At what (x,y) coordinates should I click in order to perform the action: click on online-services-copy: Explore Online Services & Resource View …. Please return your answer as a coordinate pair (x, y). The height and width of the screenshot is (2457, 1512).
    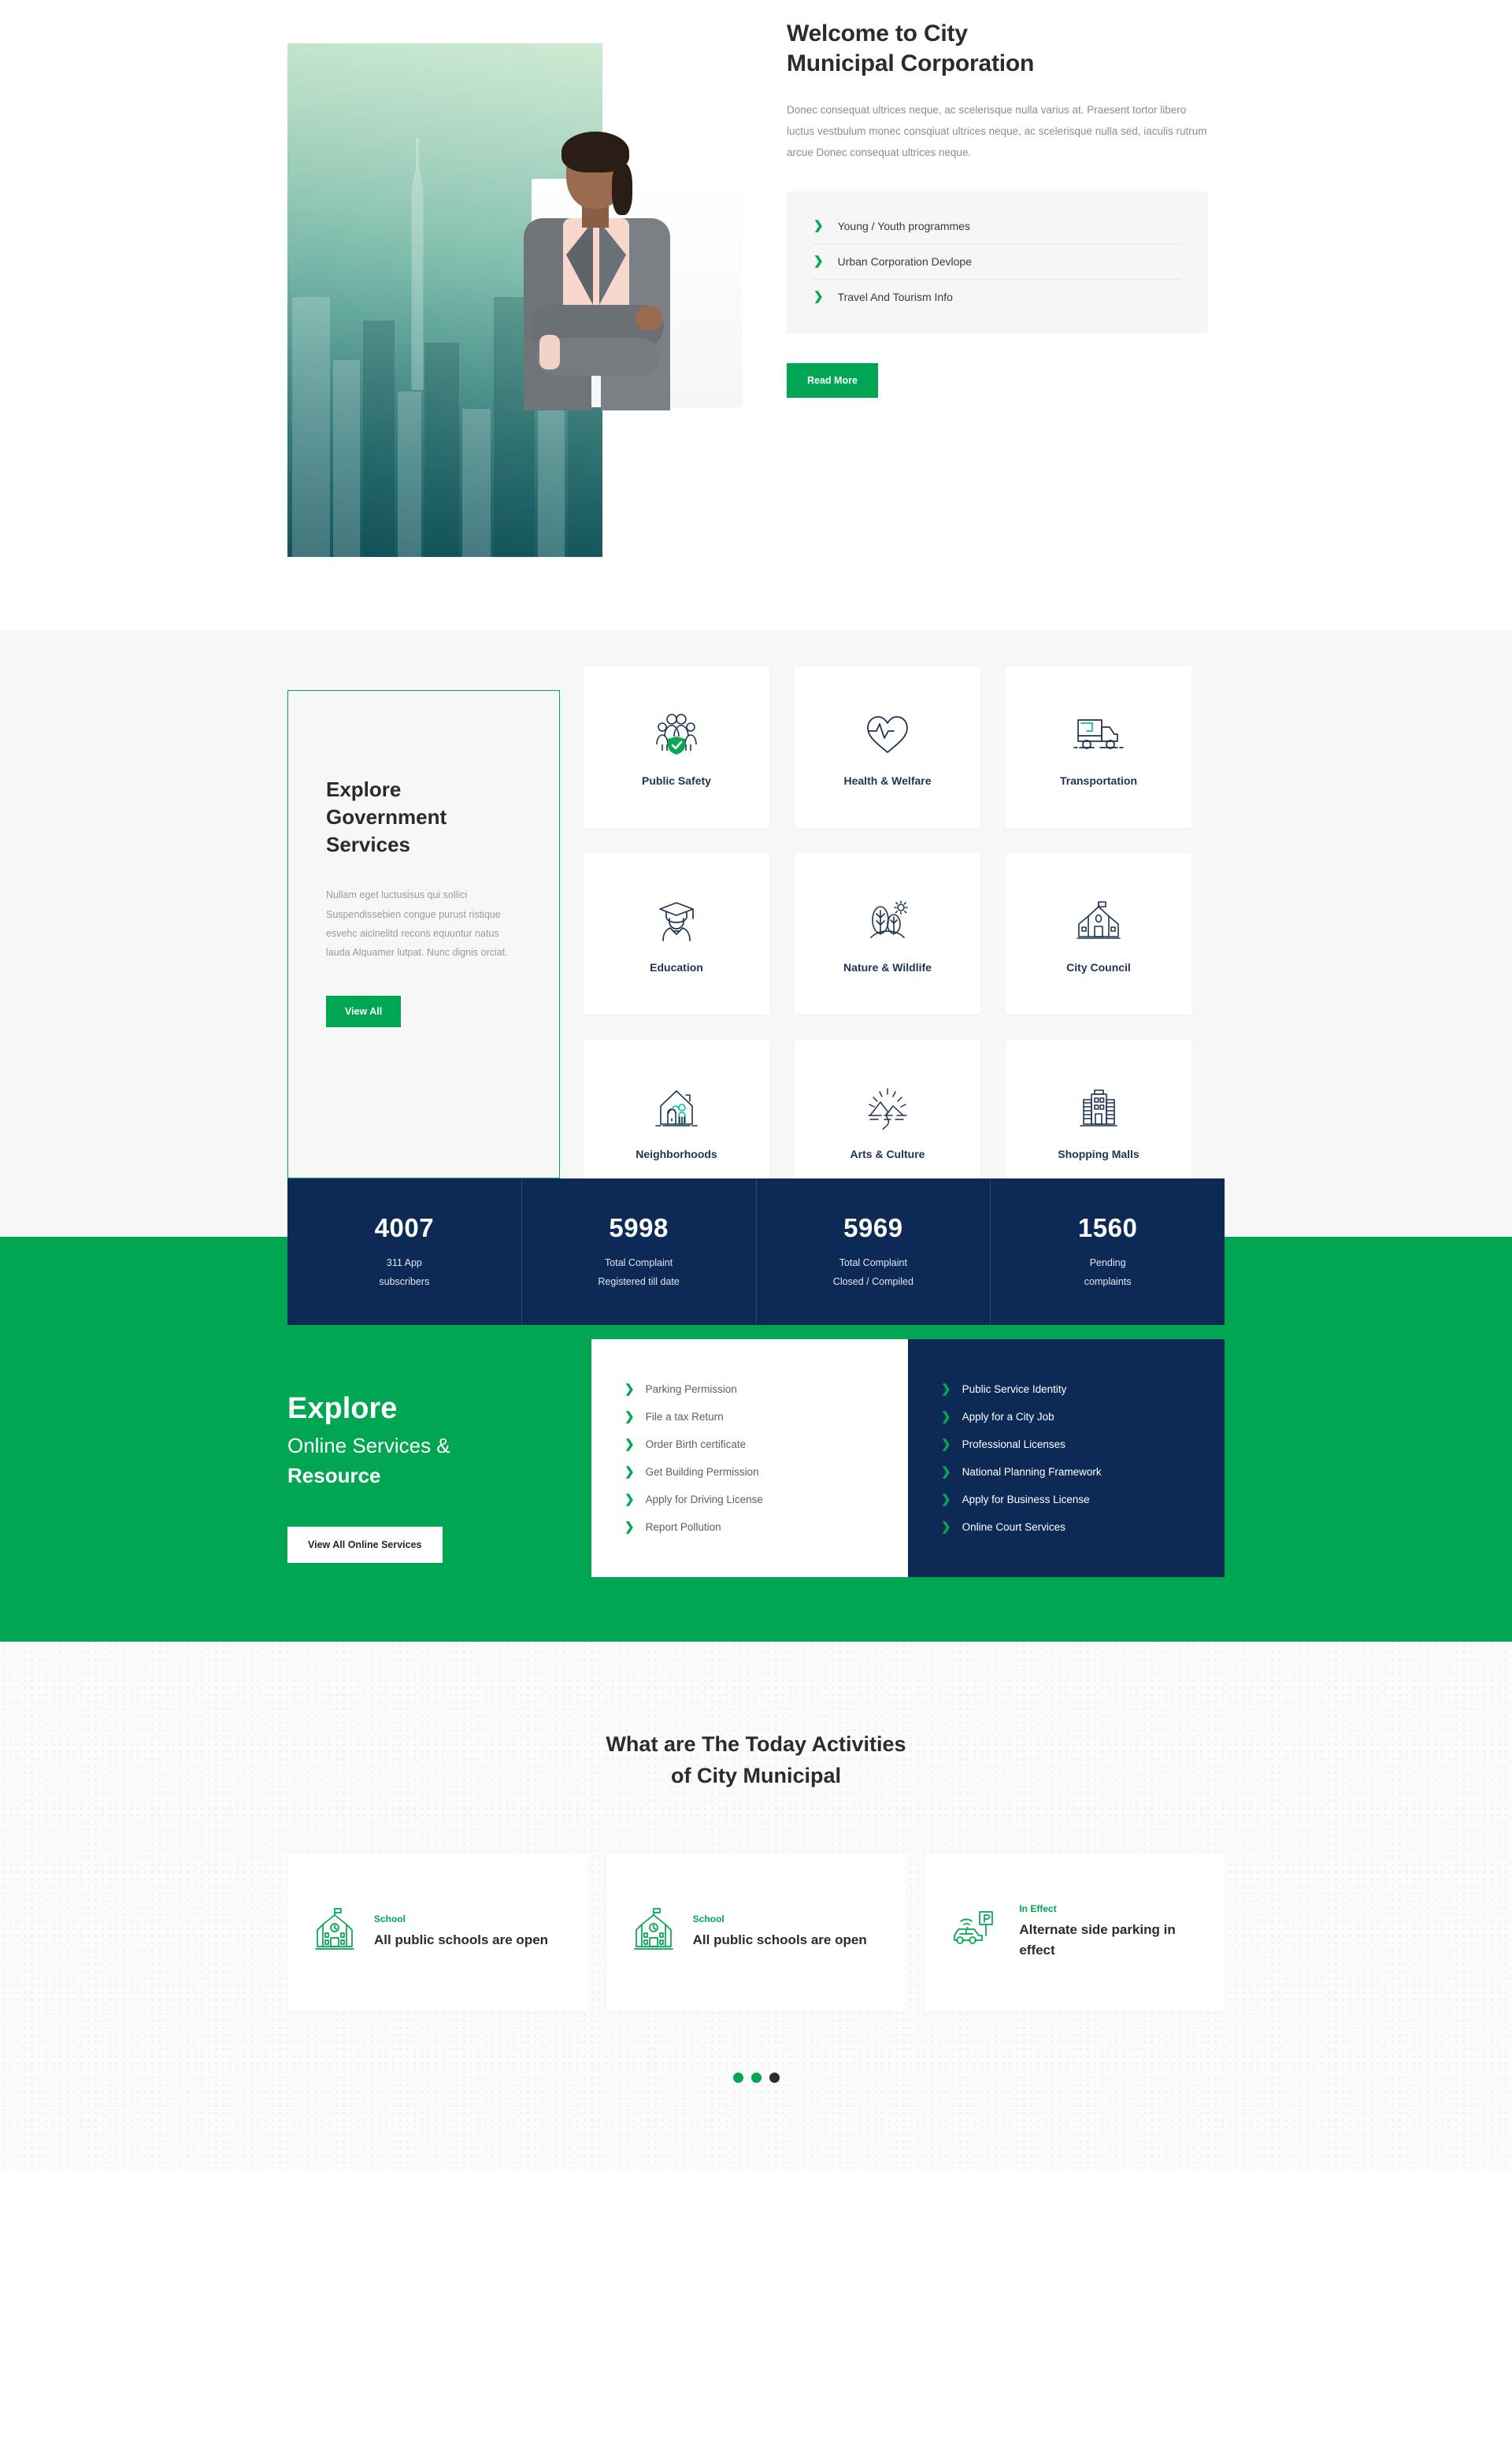
    Looking at the image, I should click on (444, 1447).